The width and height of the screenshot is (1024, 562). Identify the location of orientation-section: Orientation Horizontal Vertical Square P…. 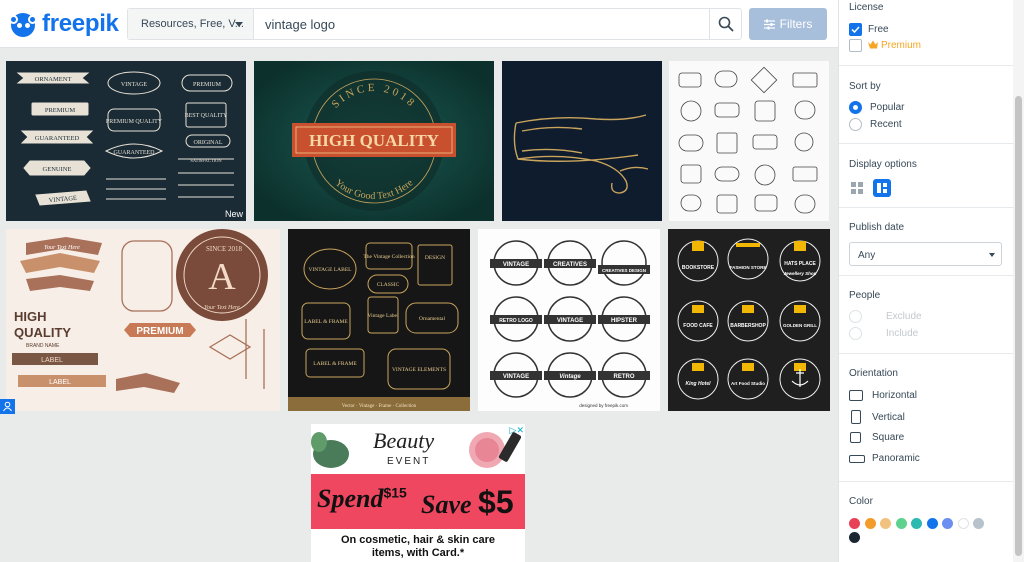
(926, 418).